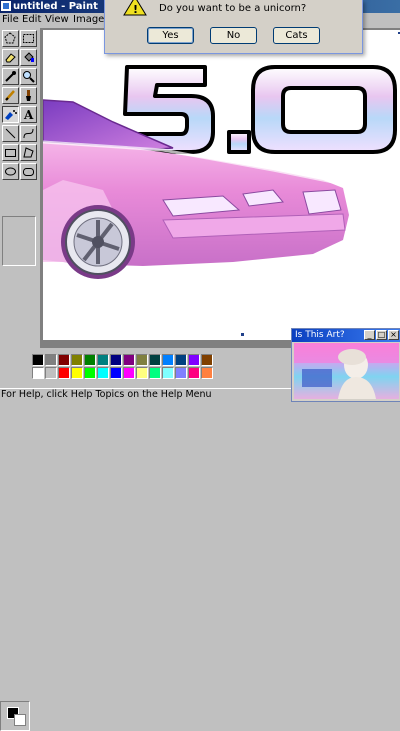 This screenshot has width=400, height=731. I want to click on menu-edit: Edit, so click(31, 20).